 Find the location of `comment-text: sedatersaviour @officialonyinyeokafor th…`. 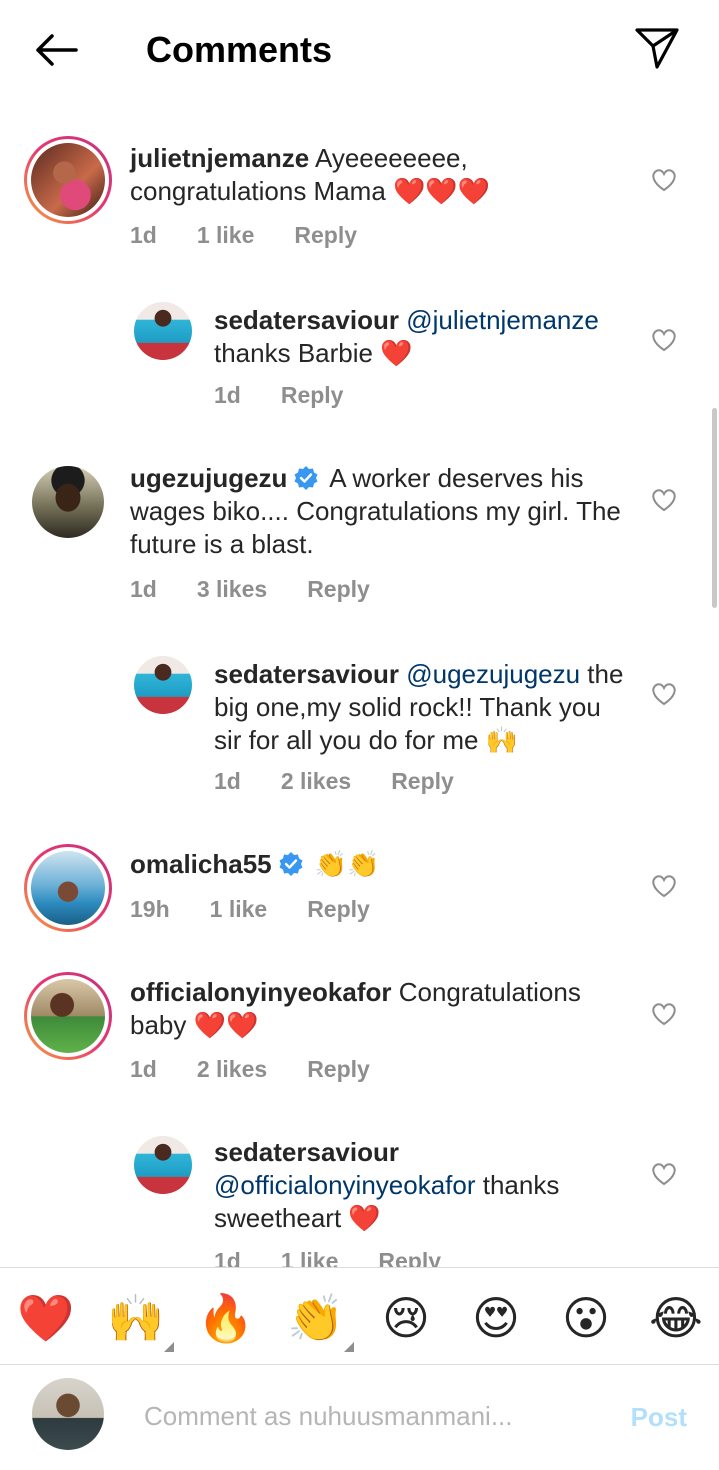

comment-text: sedatersaviour @officialonyinyeokafor th… is located at coordinates (424, 1185).